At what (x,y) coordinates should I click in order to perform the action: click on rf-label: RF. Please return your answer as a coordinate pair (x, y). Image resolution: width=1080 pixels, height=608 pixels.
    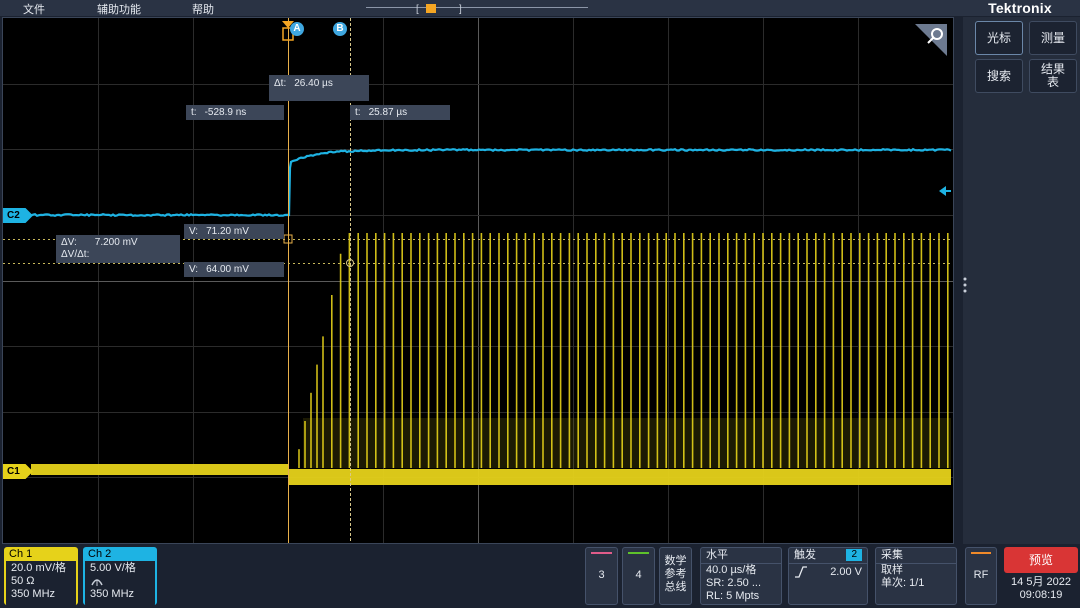
    Looking at the image, I should click on (981, 575).